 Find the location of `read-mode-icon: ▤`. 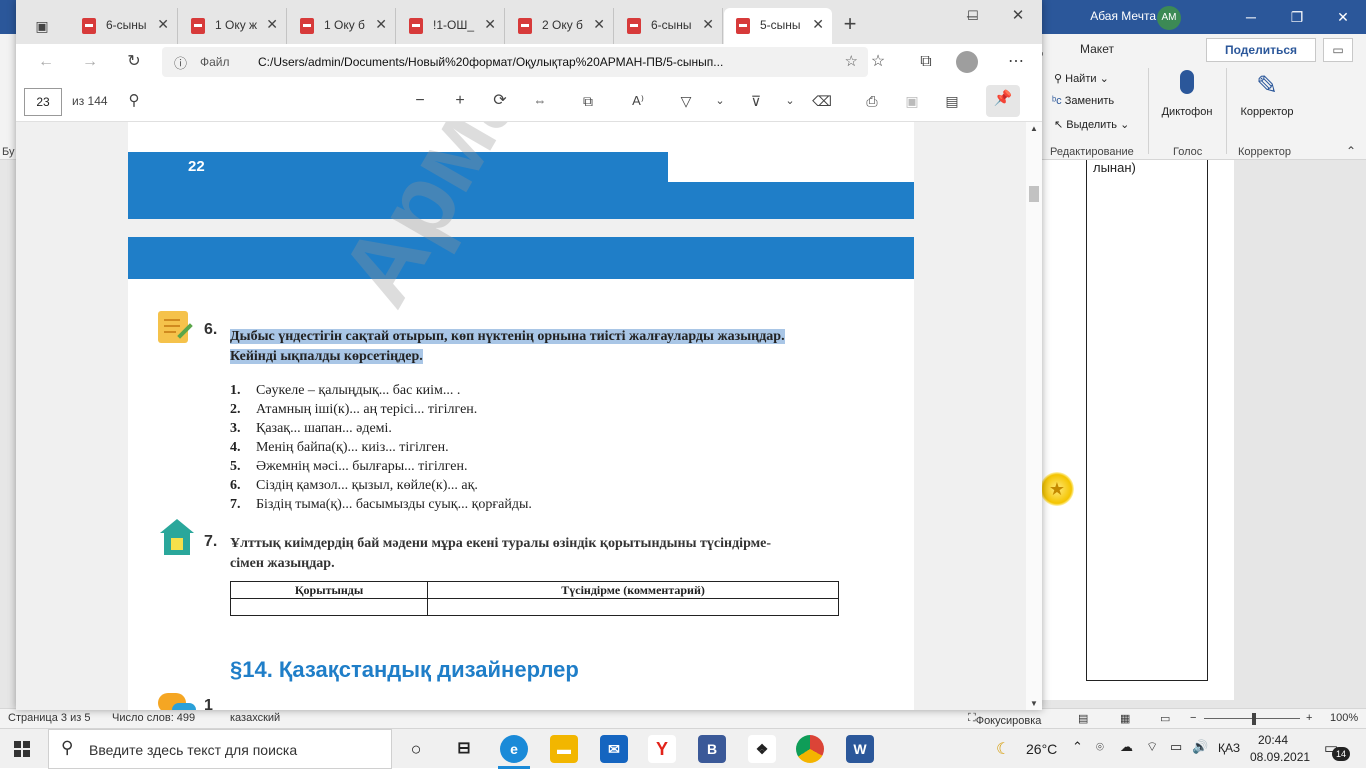

read-mode-icon: ▤ is located at coordinates (1083, 718).